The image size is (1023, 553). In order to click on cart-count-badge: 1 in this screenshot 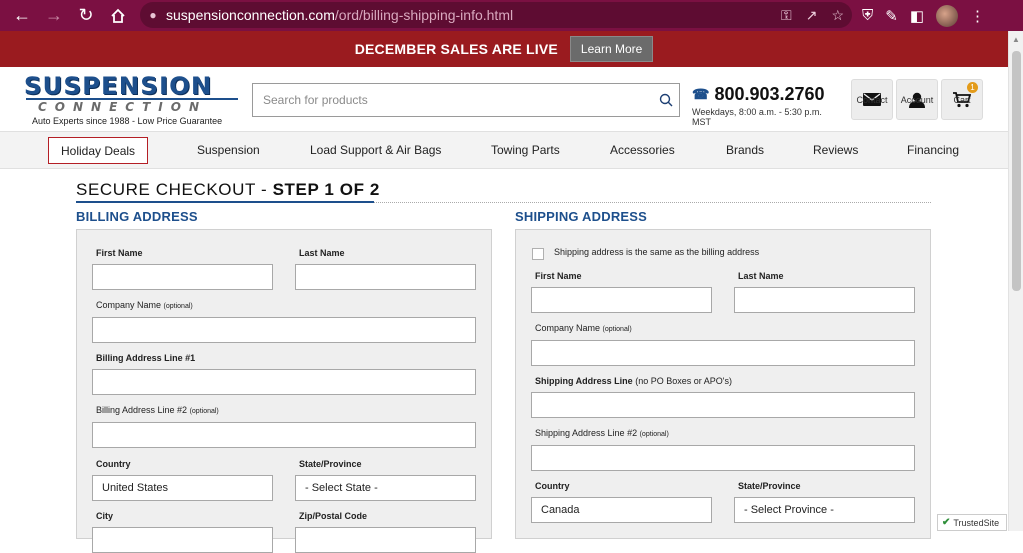, I will do `click(972, 87)`.